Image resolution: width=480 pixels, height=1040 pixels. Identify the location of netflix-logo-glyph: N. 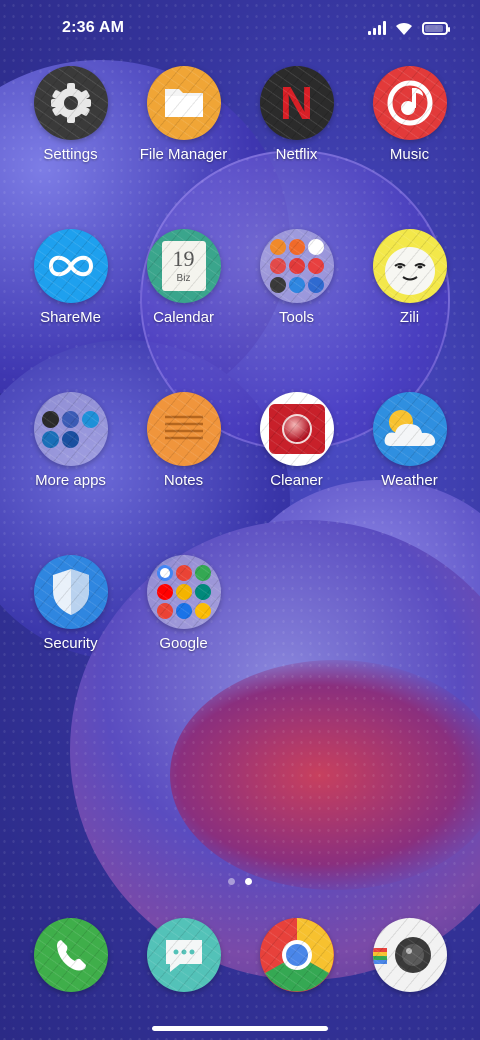
(296, 103).